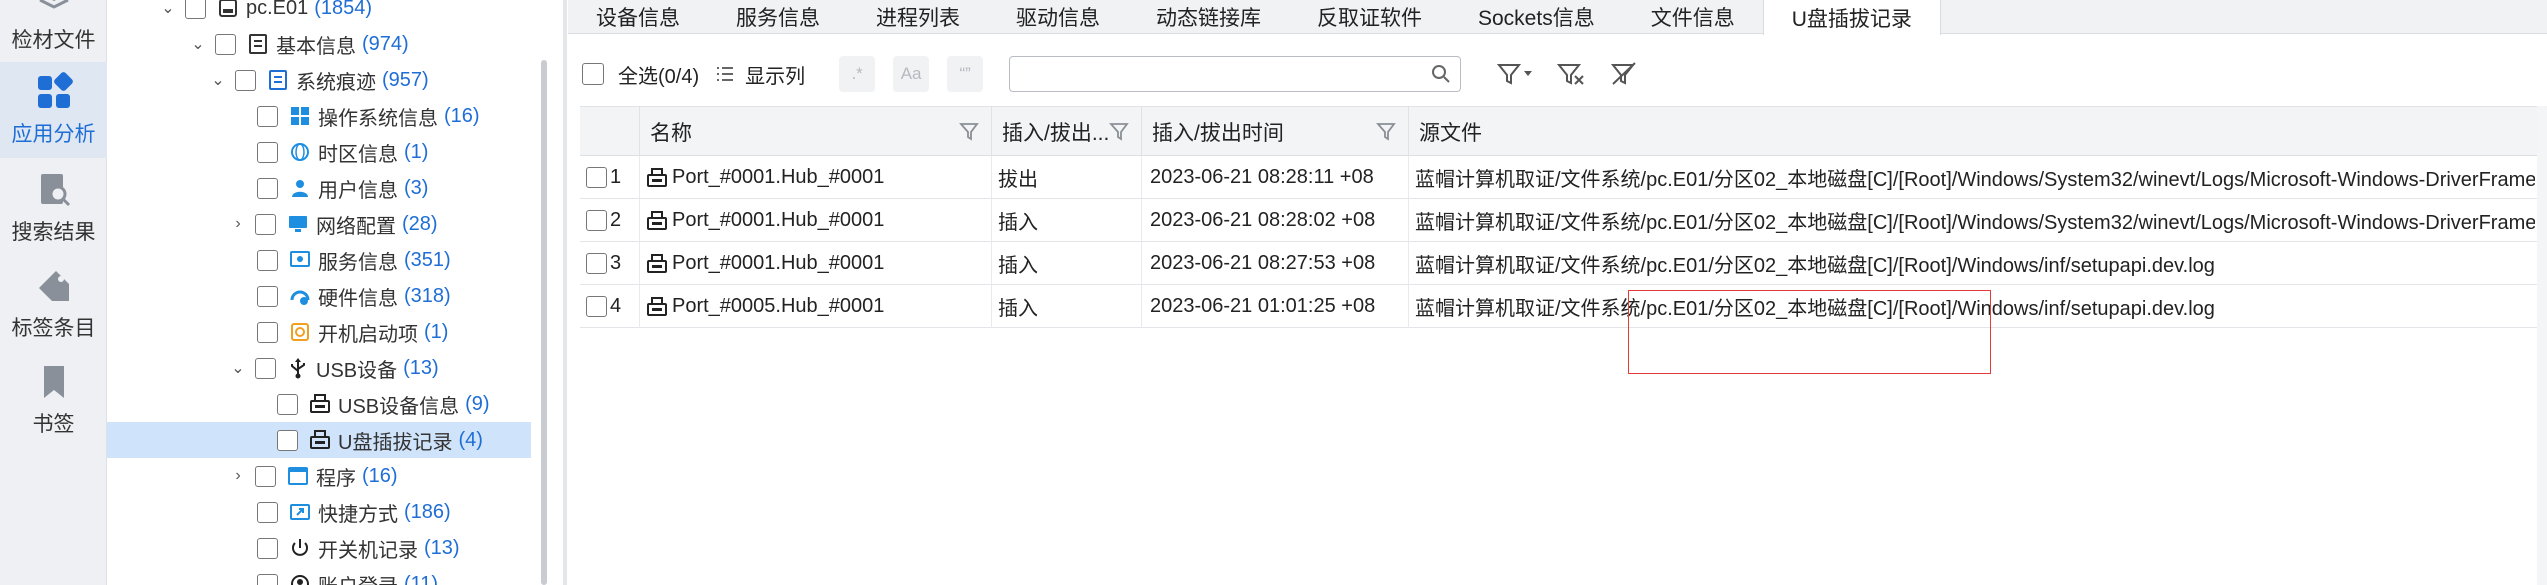 Image resolution: width=2547 pixels, height=585 pixels. Describe the element at coordinates (53, 402) in the screenshot. I see `rail-item-bookmarks: 书签` at that location.